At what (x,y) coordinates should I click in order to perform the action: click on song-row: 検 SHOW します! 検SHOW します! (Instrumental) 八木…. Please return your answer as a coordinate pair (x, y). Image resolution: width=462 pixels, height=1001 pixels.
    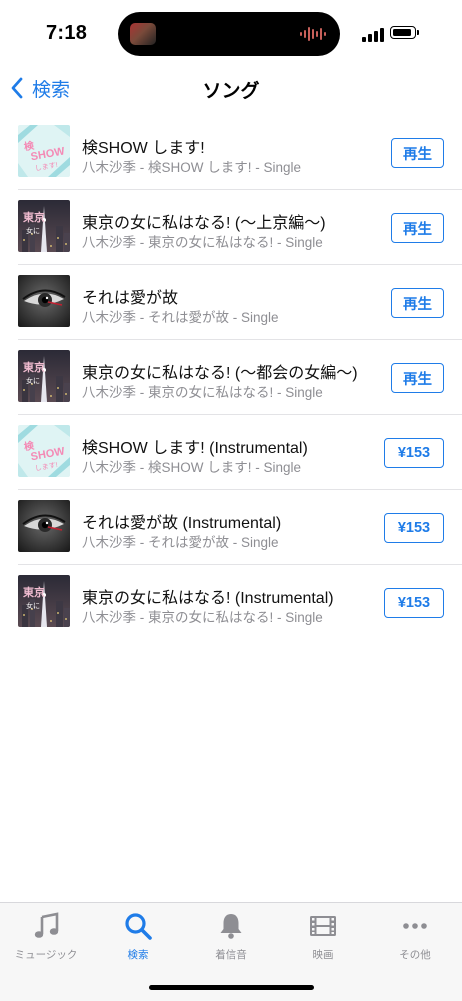
    Looking at the image, I should click on (240, 452).